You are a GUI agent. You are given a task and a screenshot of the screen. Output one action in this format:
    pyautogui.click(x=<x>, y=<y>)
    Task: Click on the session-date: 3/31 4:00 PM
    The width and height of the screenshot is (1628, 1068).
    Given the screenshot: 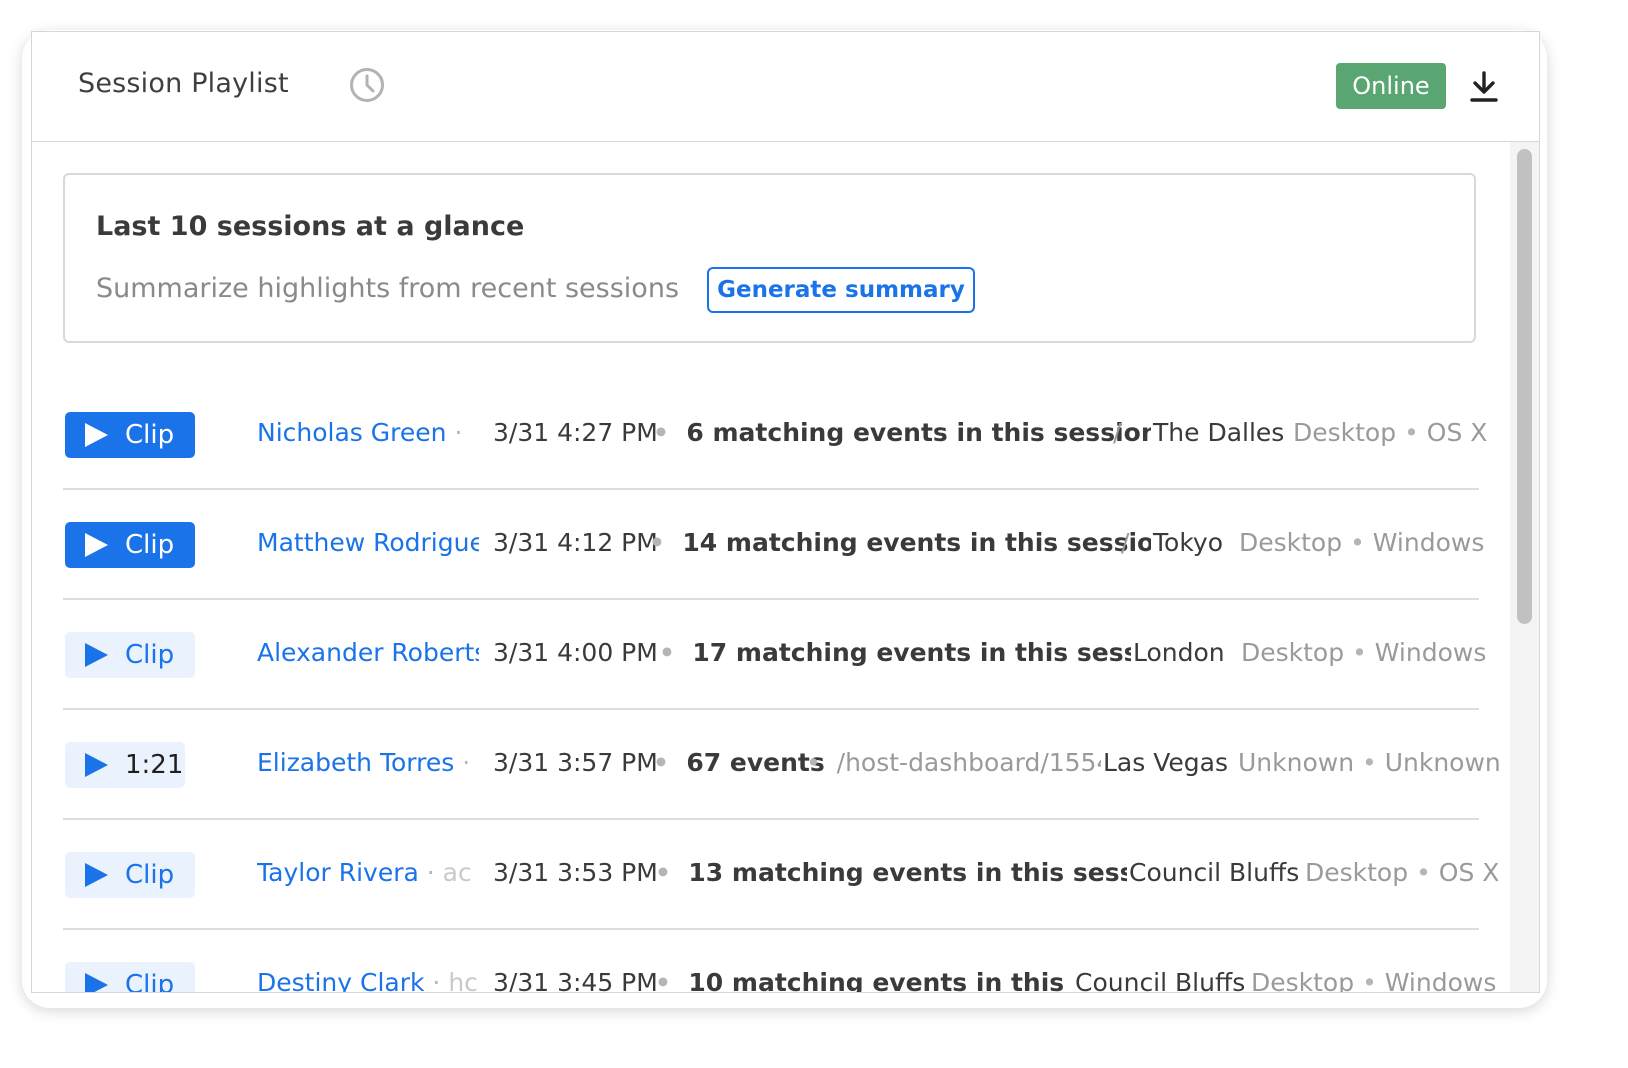 What is the action you would take?
    pyautogui.click(x=575, y=652)
    